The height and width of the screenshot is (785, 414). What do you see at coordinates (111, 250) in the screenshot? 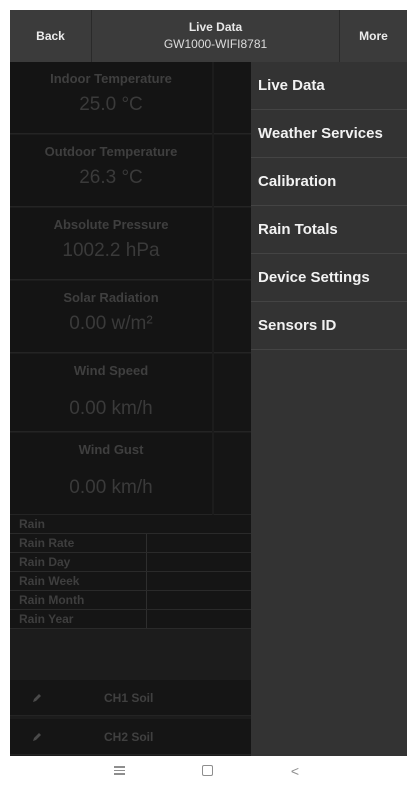
I see `tile-value: 1002.2 hPa` at bounding box center [111, 250].